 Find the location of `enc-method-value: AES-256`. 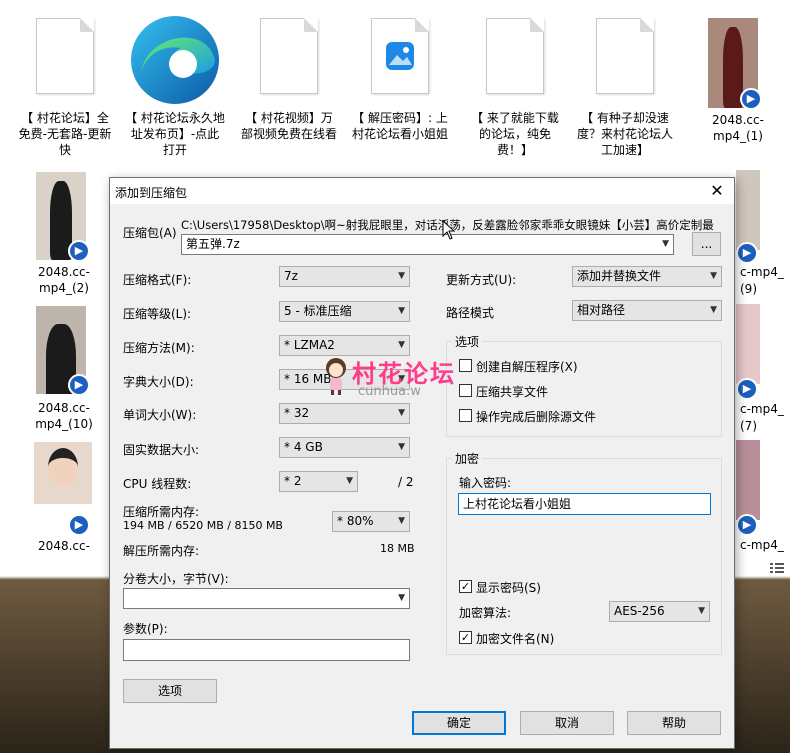

enc-method-value: AES-256 is located at coordinates (639, 611).